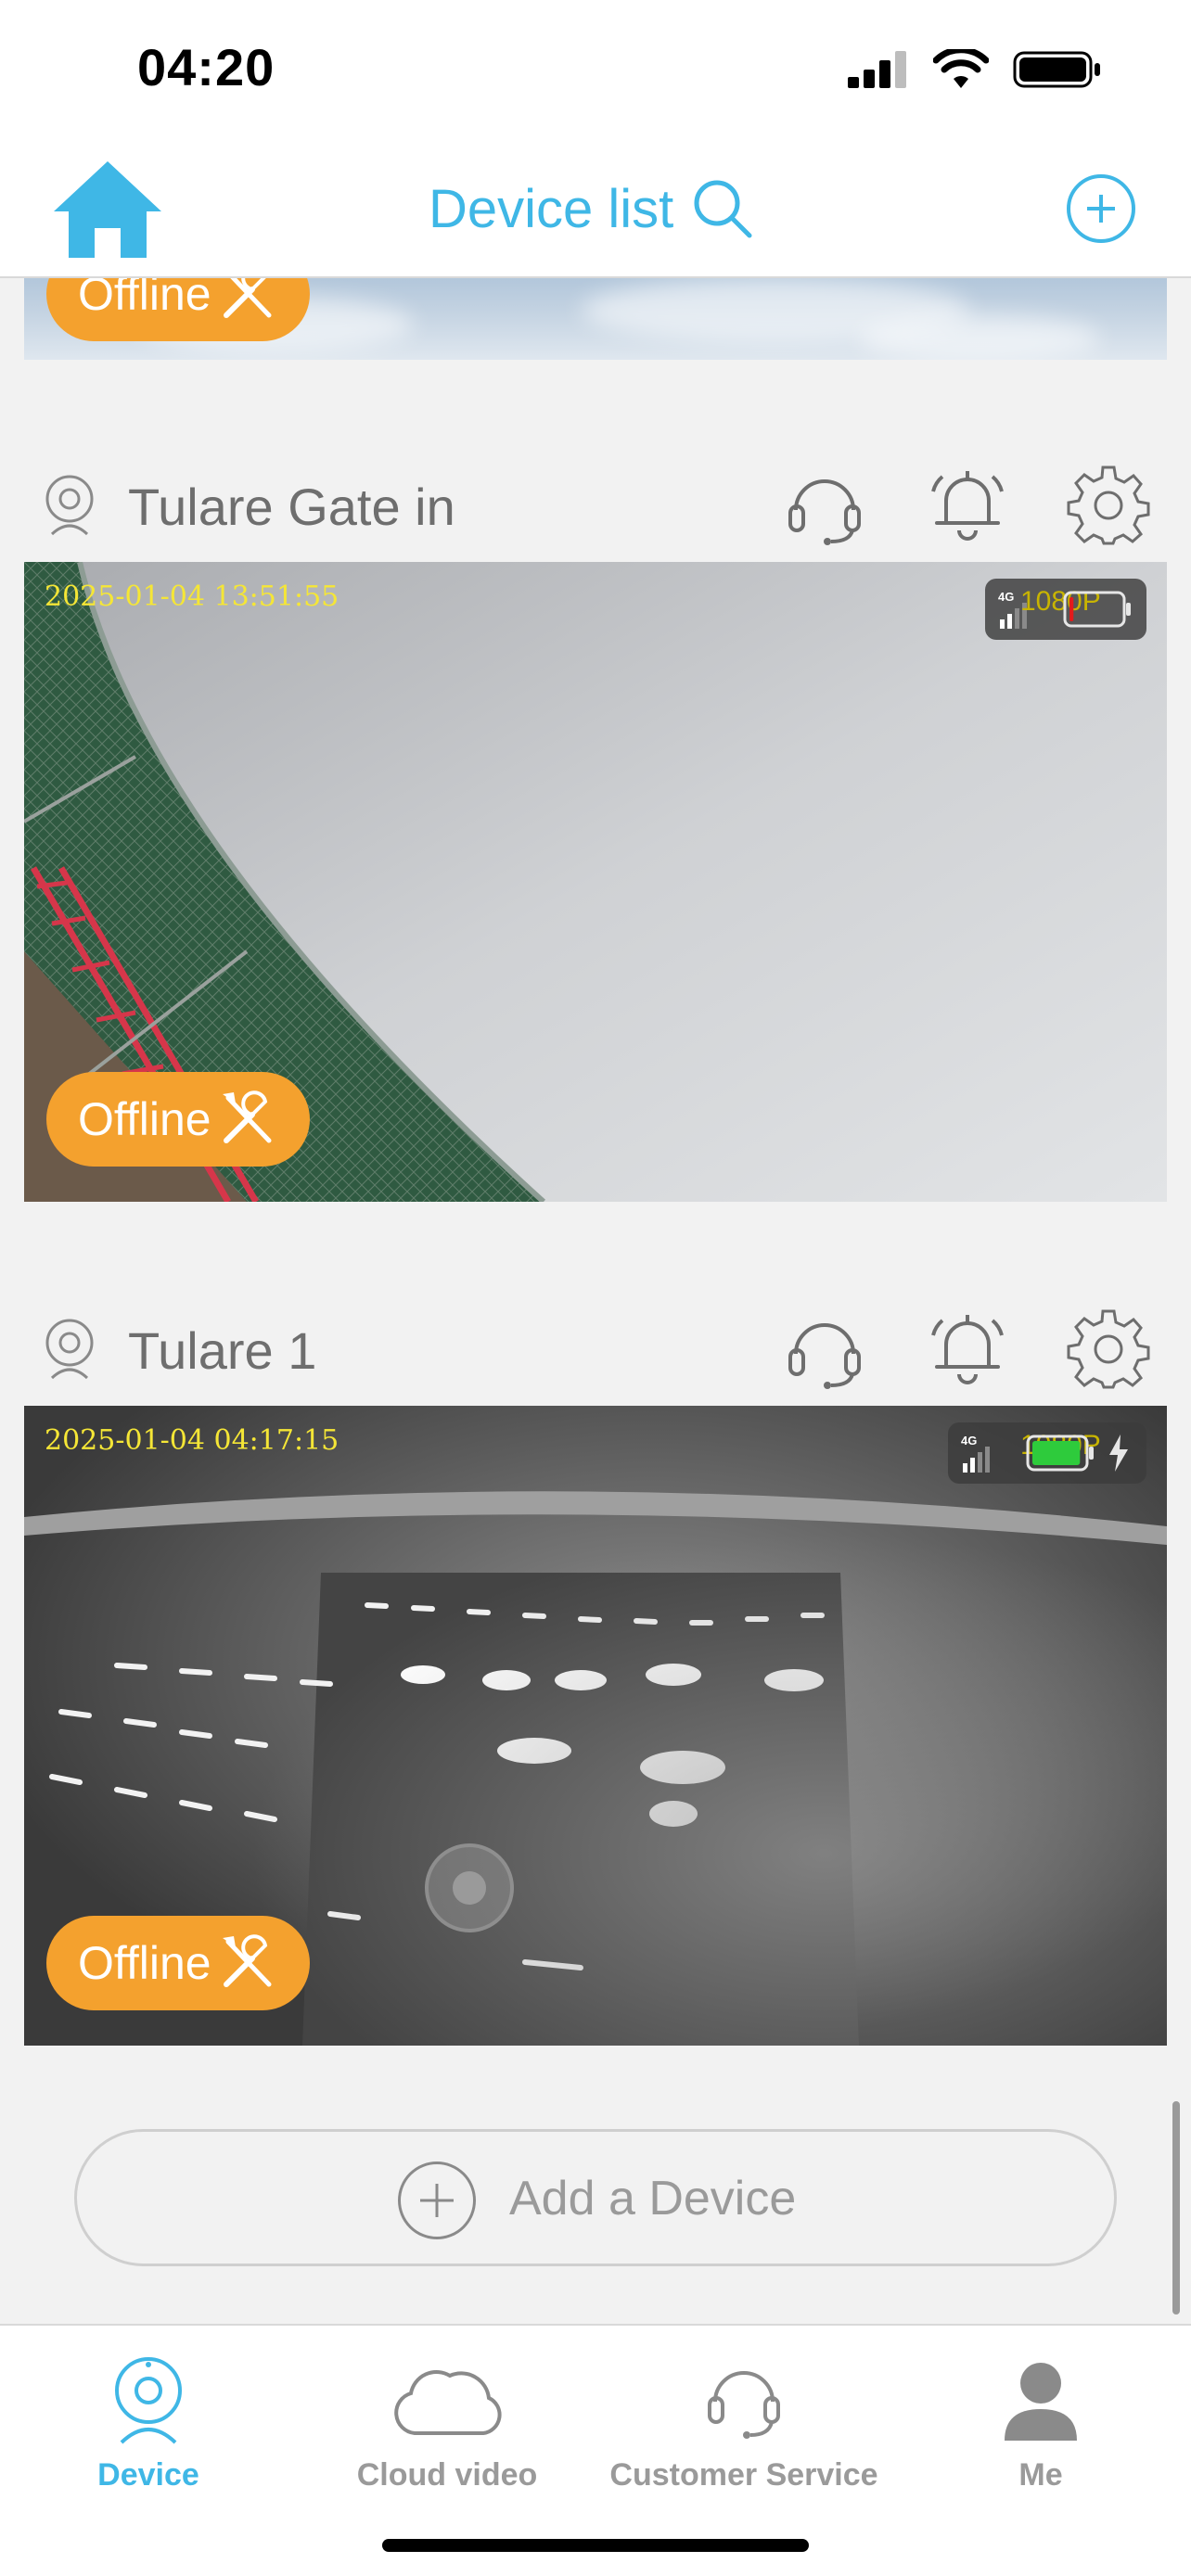 This screenshot has height=2576, width=1191. Describe the element at coordinates (722, 208) in the screenshot. I see `search-icon` at that location.